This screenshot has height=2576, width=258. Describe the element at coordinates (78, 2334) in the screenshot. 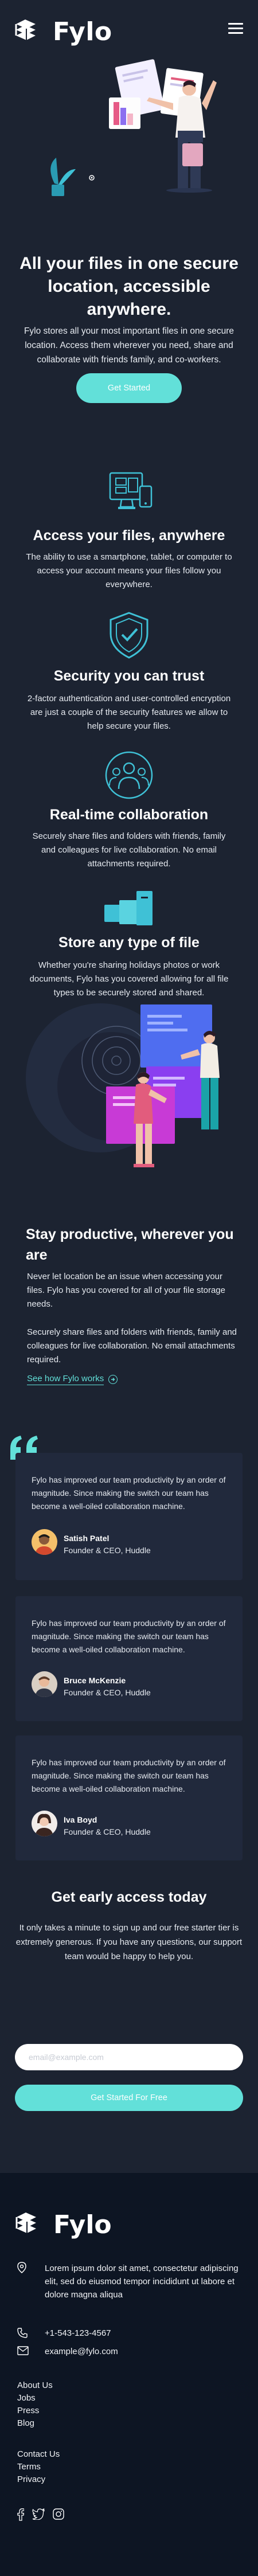

I see `phone-number: +1-543-123-4567` at that location.